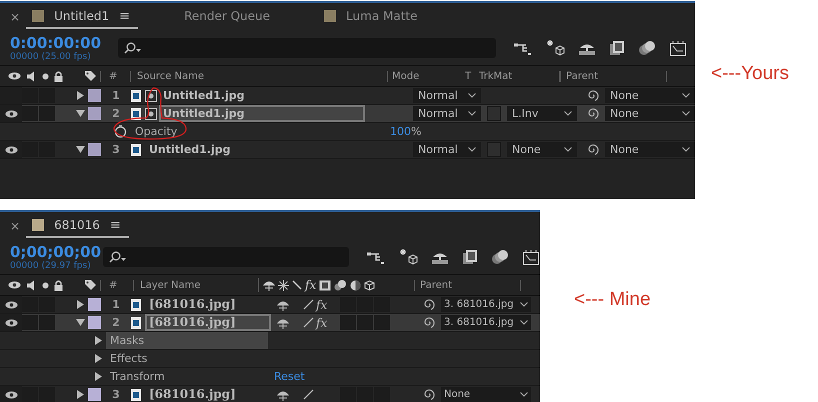 This screenshot has height=402, width=818. I want to click on layer-row: 1 Untitled1.jpg Normal None, so click(347, 96).